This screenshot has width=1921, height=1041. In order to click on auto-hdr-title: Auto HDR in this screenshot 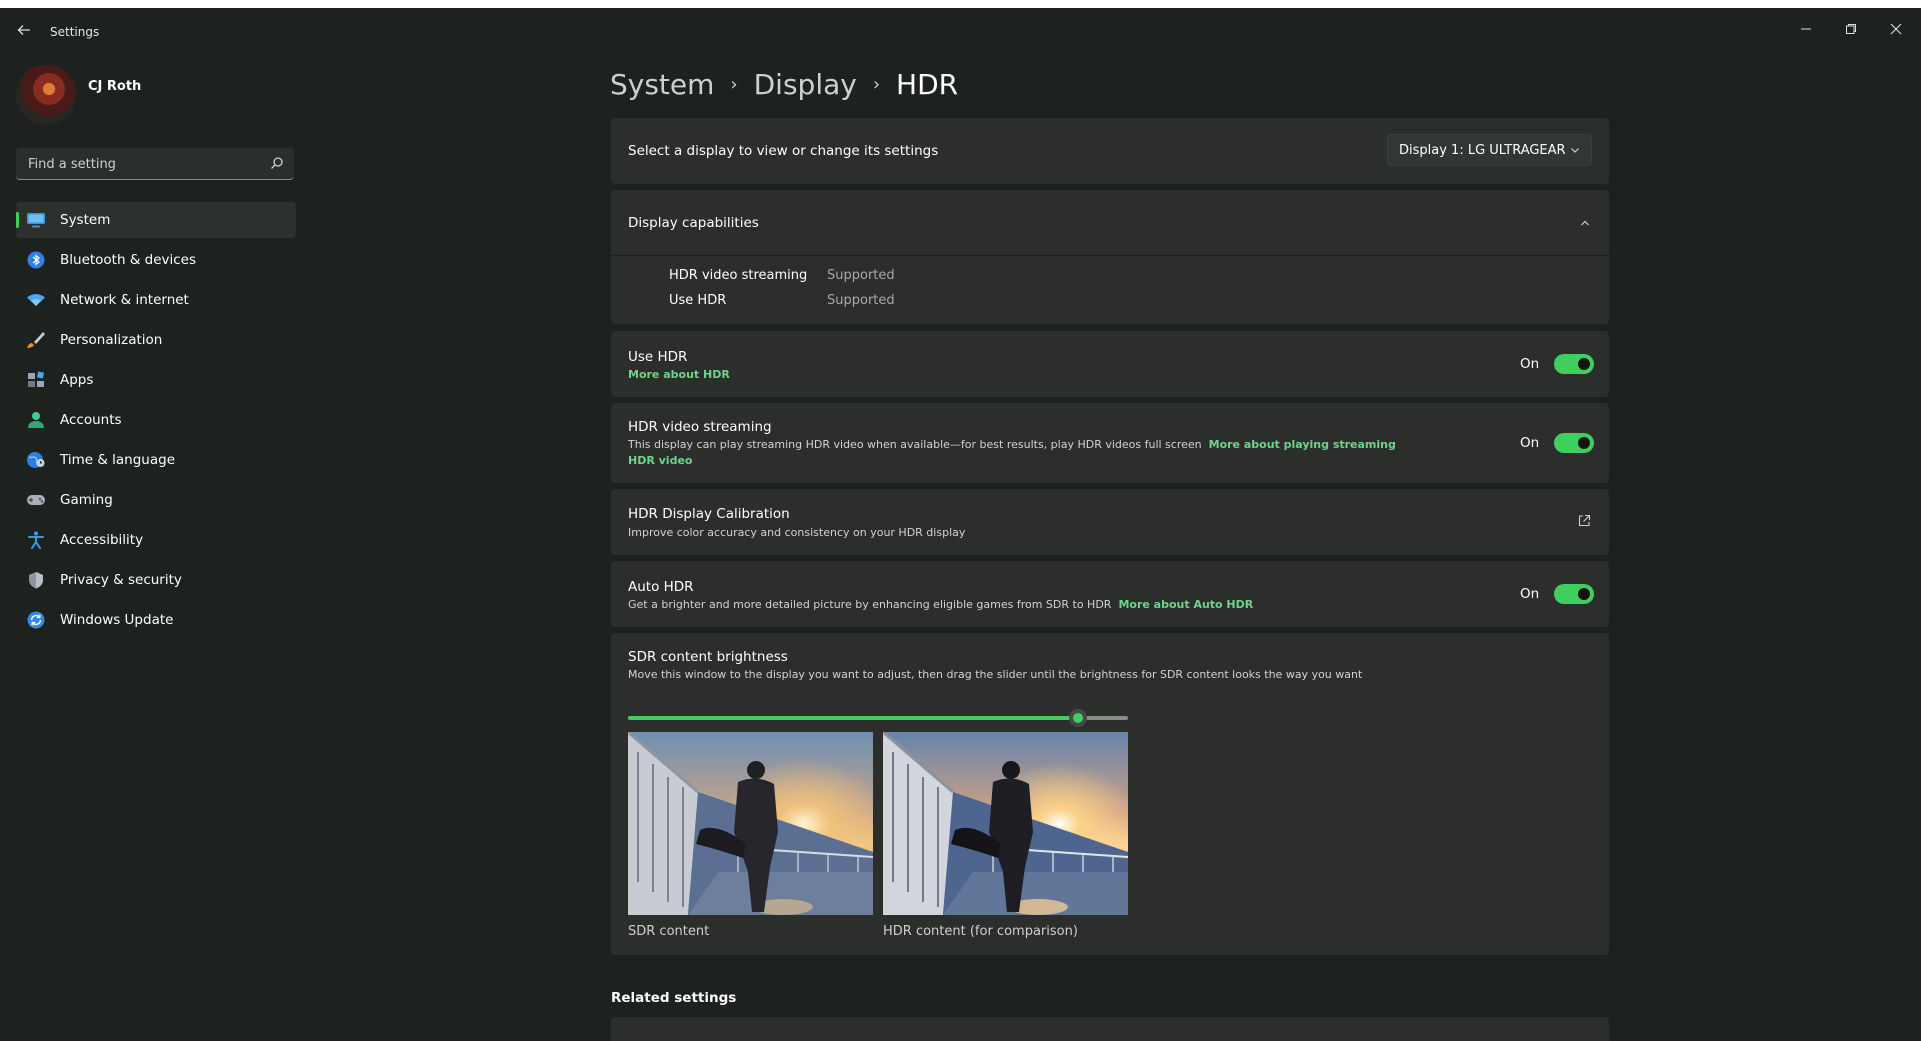, I will do `click(661, 587)`.